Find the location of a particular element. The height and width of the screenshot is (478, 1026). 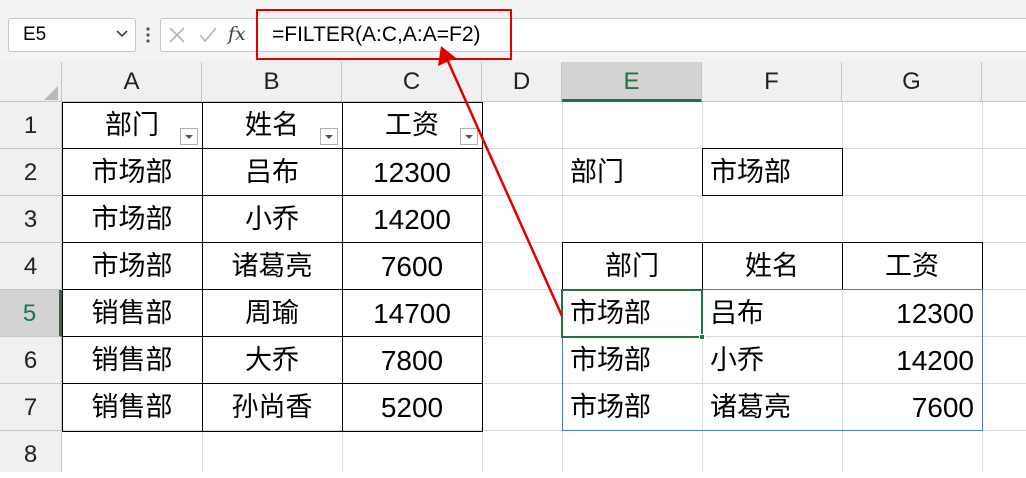

cell-a5: 销售部 is located at coordinates (132, 313).